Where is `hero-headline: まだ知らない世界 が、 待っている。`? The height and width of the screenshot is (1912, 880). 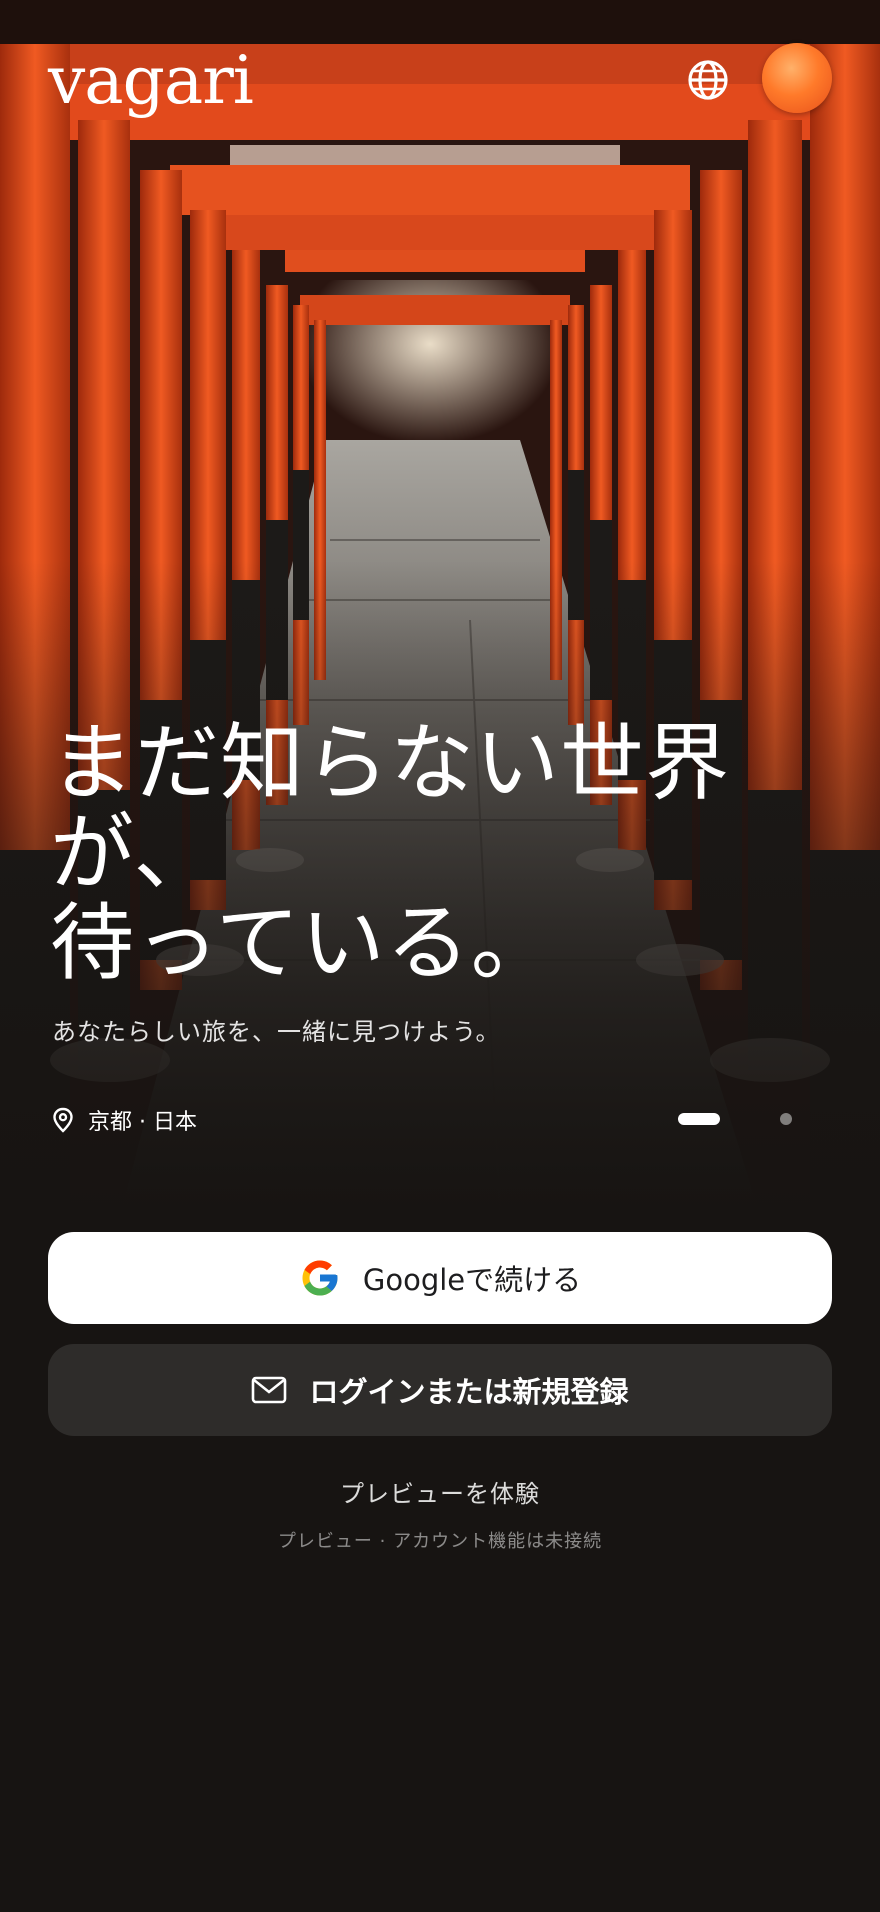
hero-headline: まだ知らない世界 が、 待っている。 is located at coordinates (400, 853).